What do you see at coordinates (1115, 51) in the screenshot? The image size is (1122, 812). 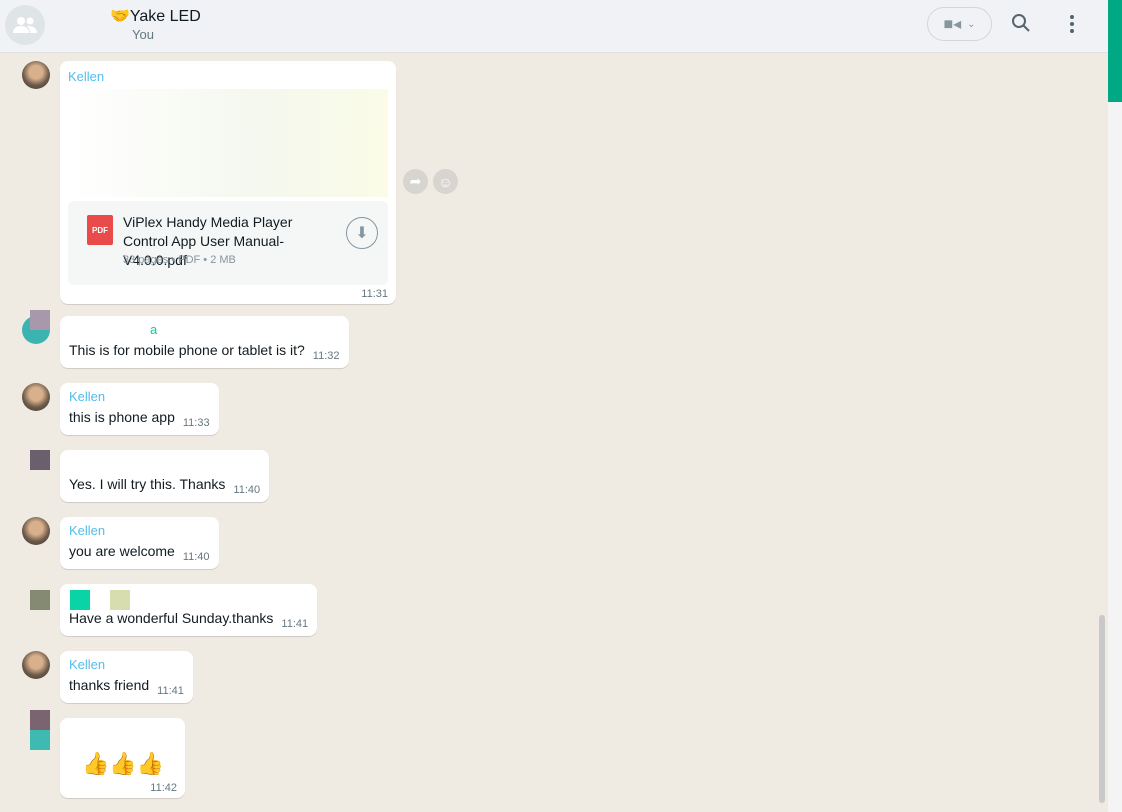 I see `scrollbar-indicator` at bounding box center [1115, 51].